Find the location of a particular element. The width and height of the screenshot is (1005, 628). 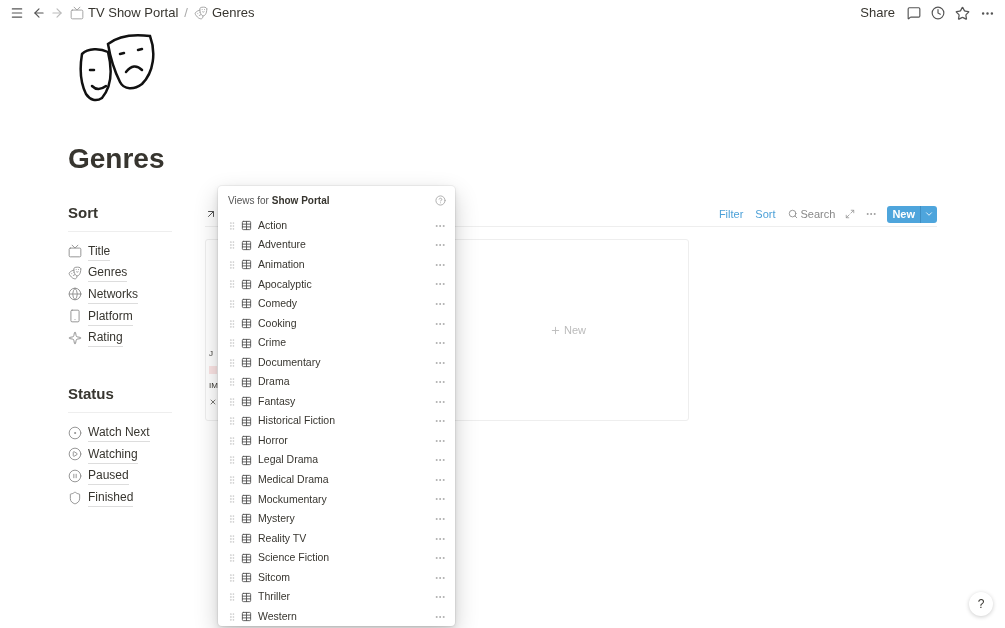

page-title: Genres is located at coordinates (116, 159).